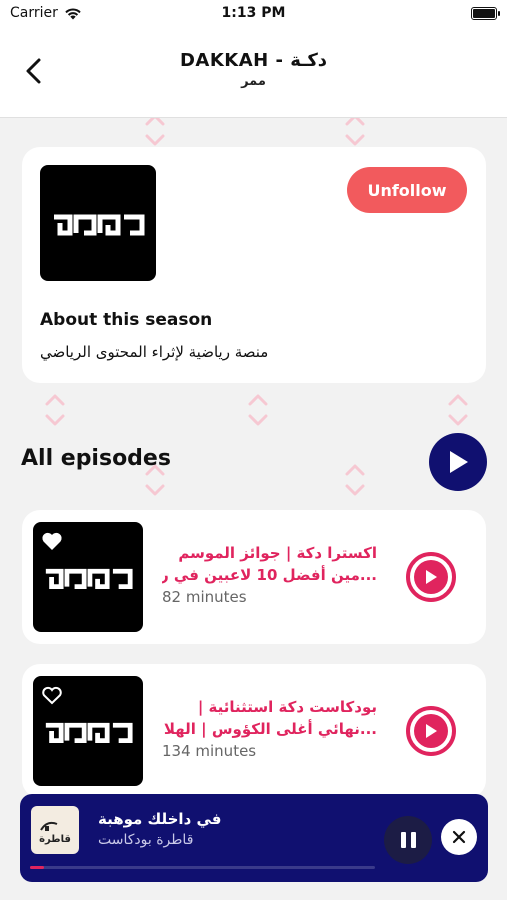  I want to click on now-playing-podcast: قاطرة بودكاست, so click(146, 840).